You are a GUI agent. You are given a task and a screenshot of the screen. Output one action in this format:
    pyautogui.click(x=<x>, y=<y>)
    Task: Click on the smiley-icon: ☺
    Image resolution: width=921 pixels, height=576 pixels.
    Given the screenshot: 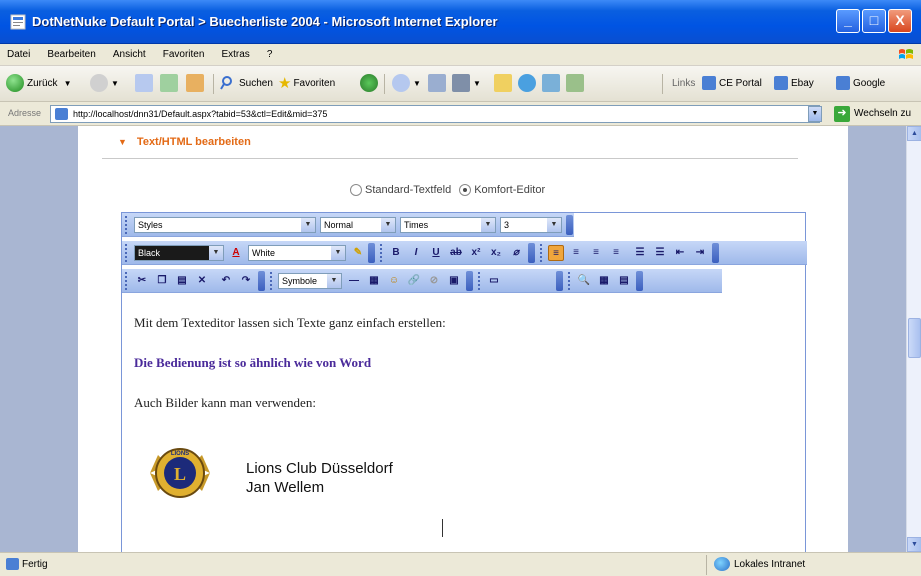 What is the action you would take?
    pyautogui.click(x=394, y=281)
    